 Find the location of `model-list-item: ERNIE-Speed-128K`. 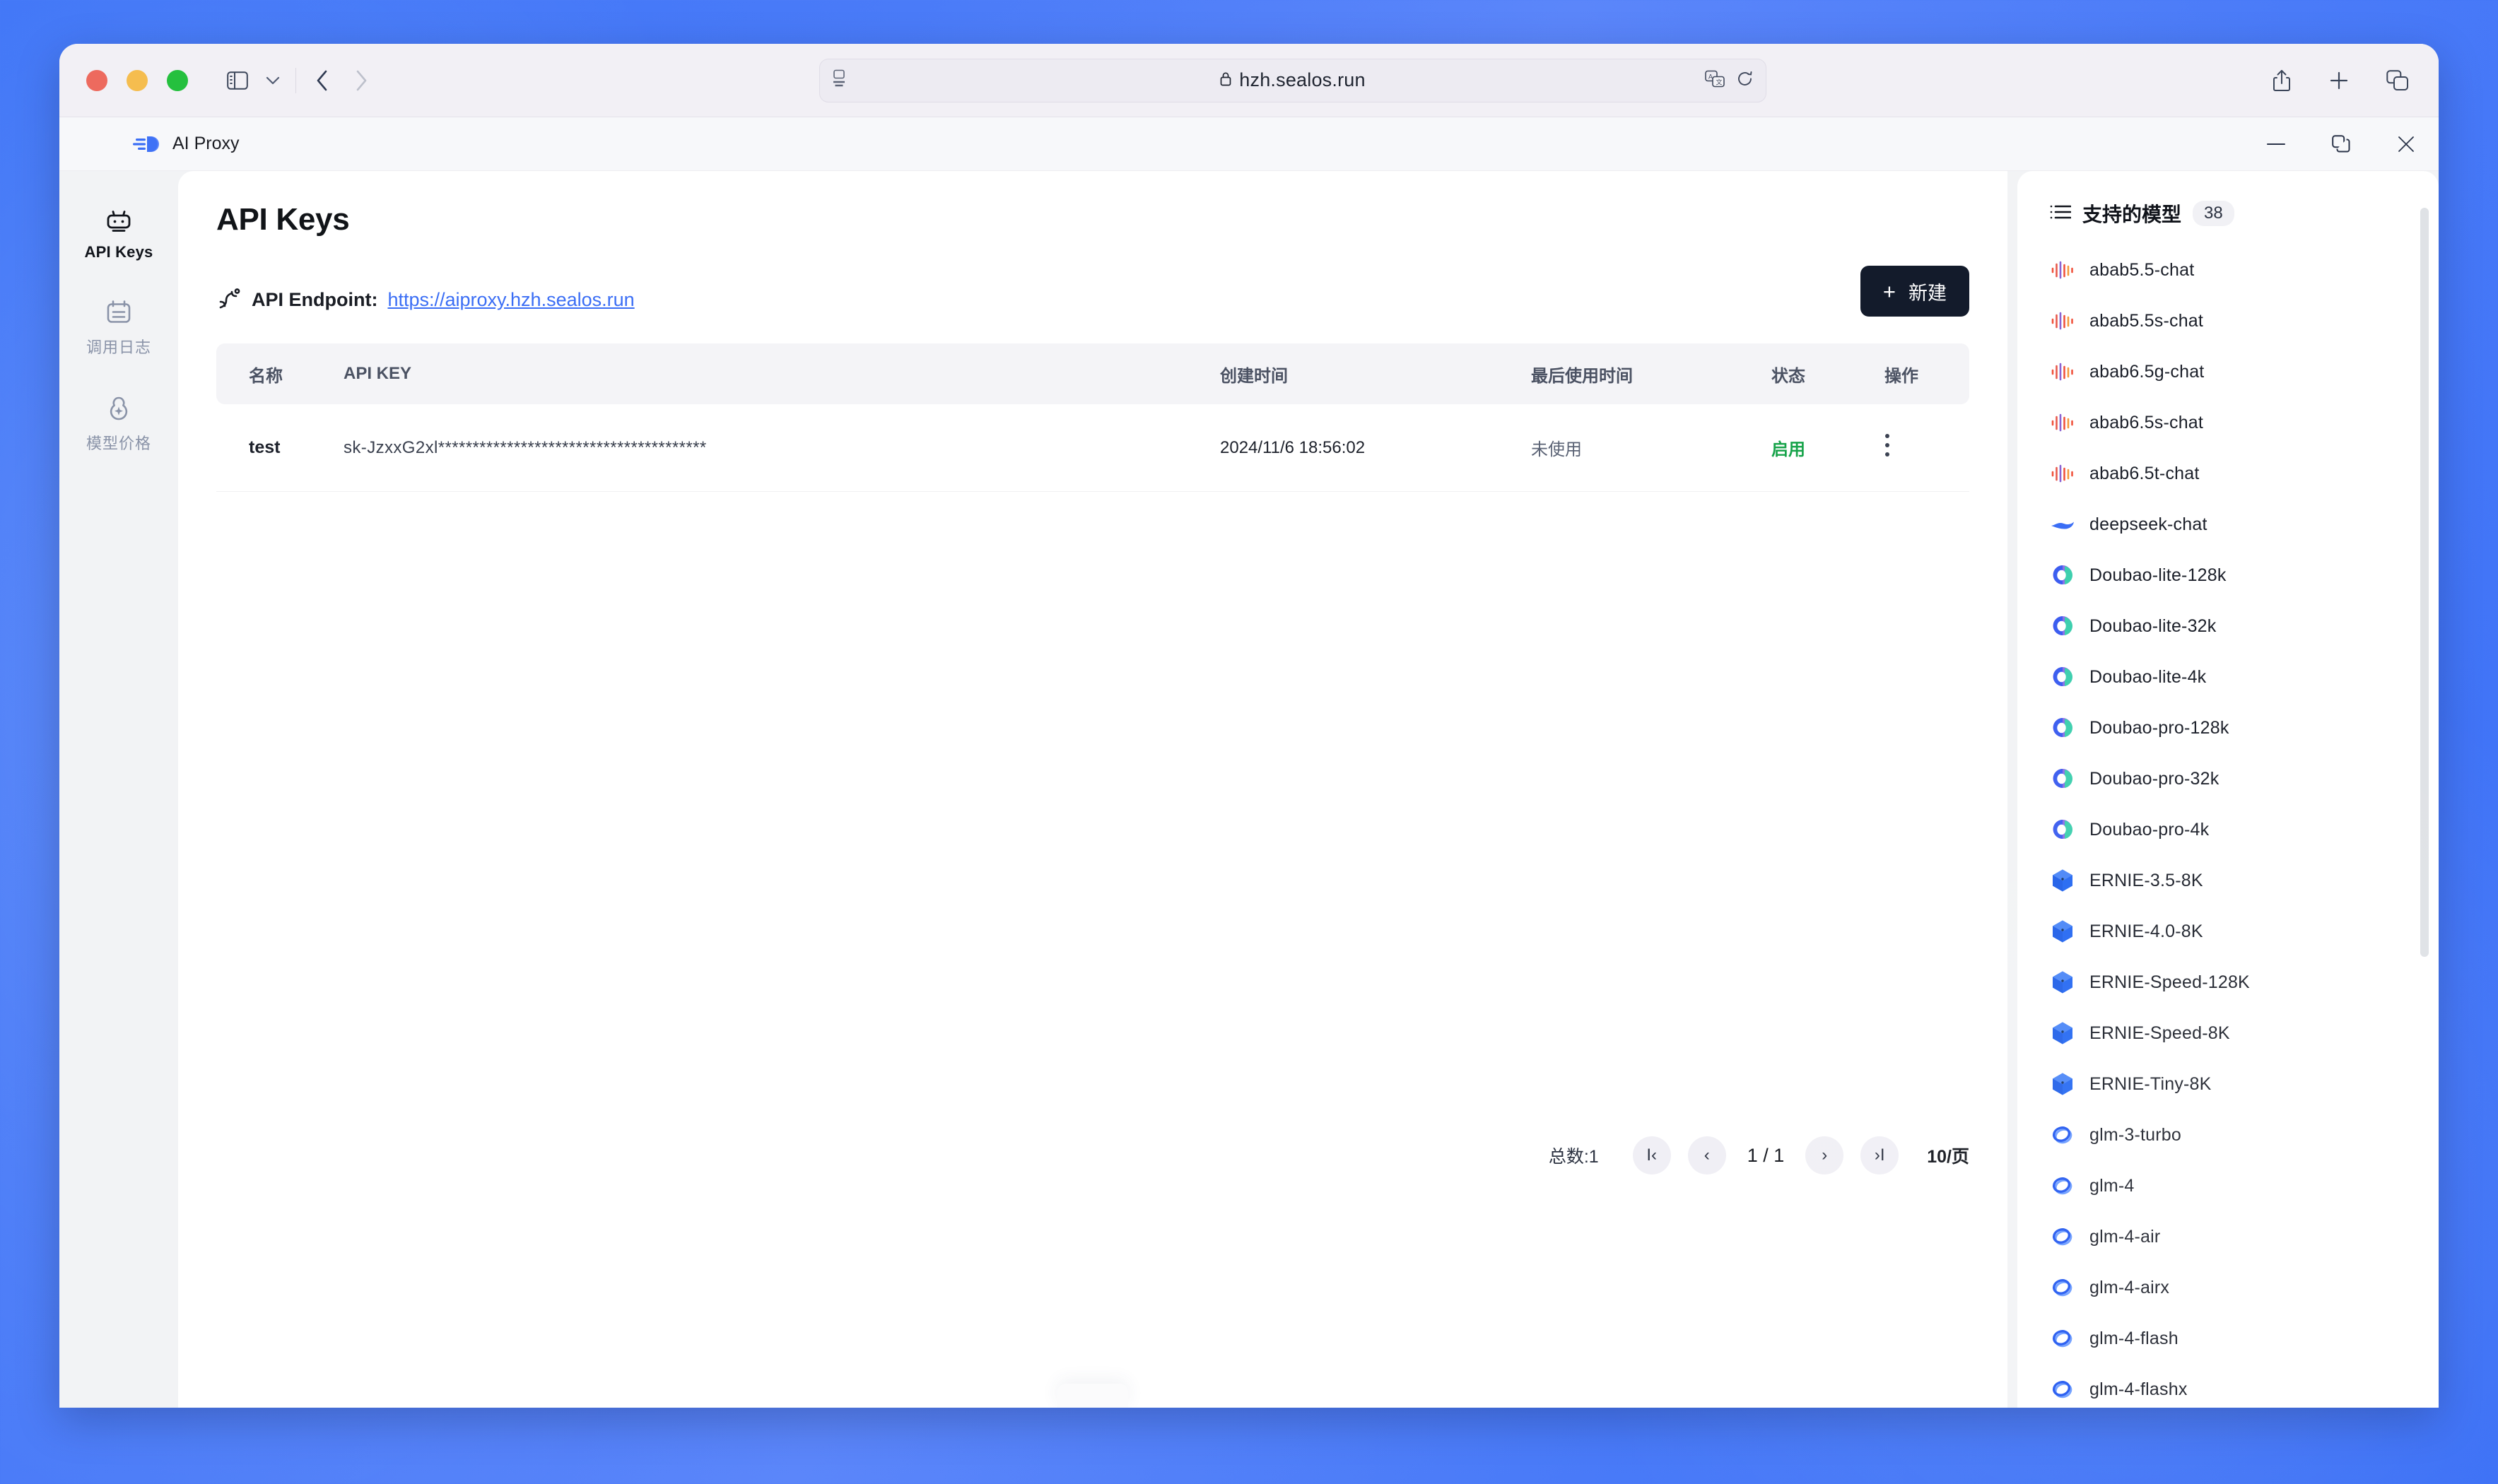

model-list-item: ERNIE-Speed-128K is located at coordinates (2244, 982).